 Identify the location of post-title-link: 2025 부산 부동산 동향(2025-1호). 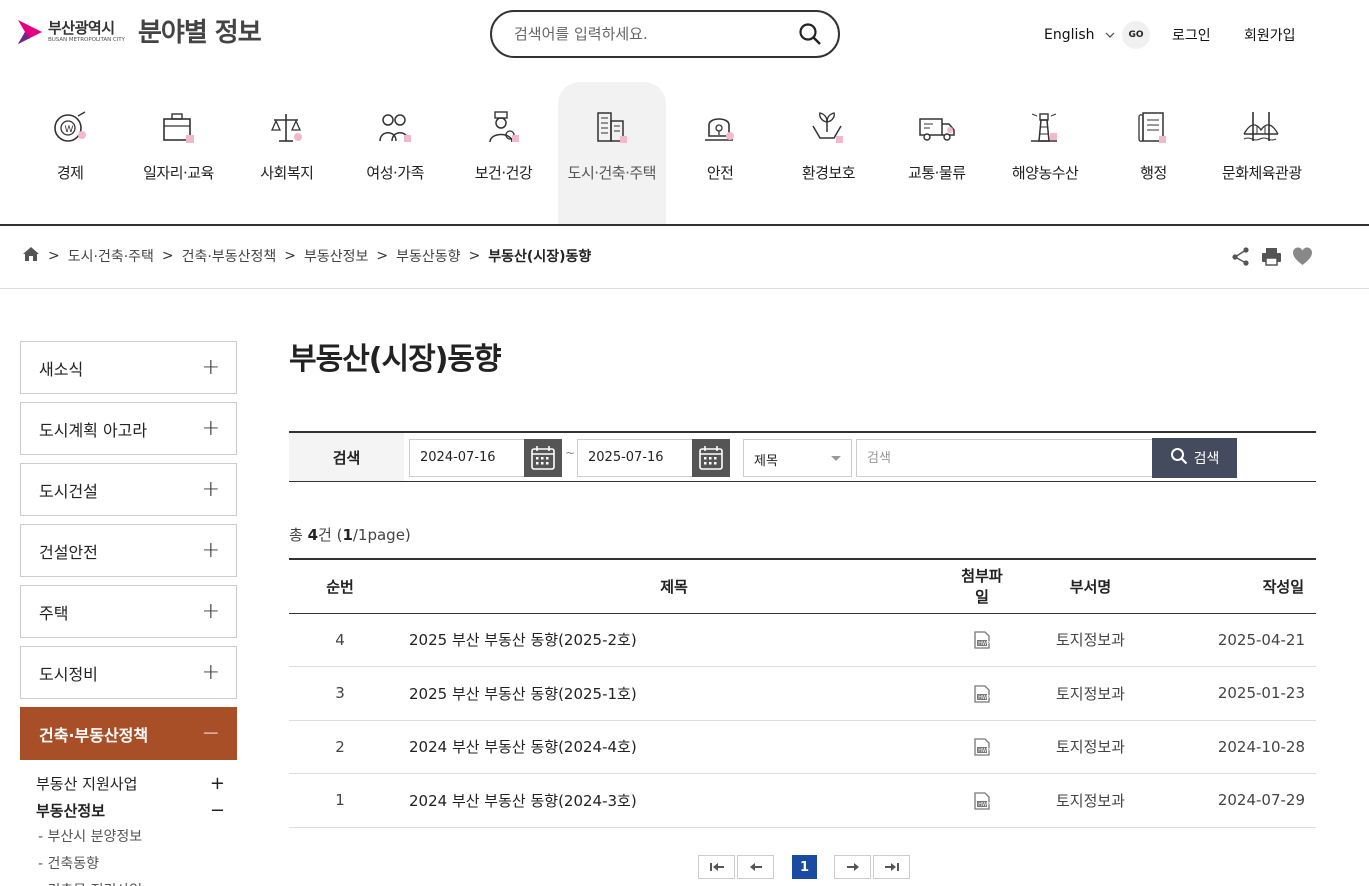
(674, 693).